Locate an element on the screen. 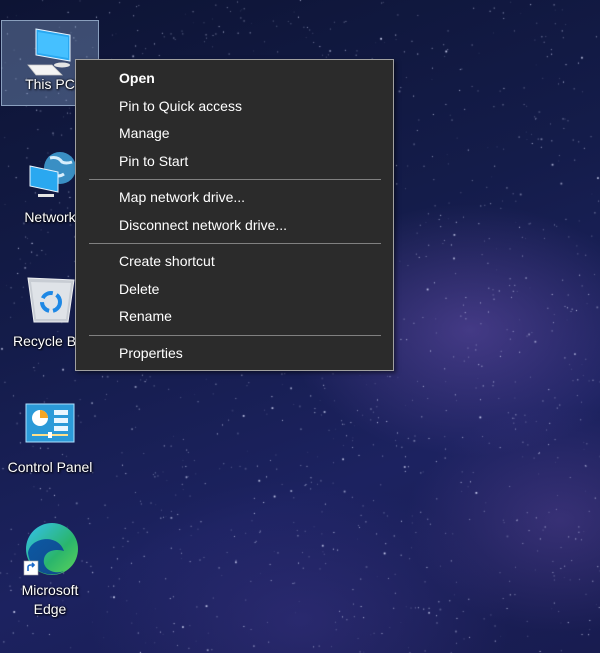 The height and width of the screenshot is (653, 600). menu-item-delete: Delete is located at coordinates (234, 290).